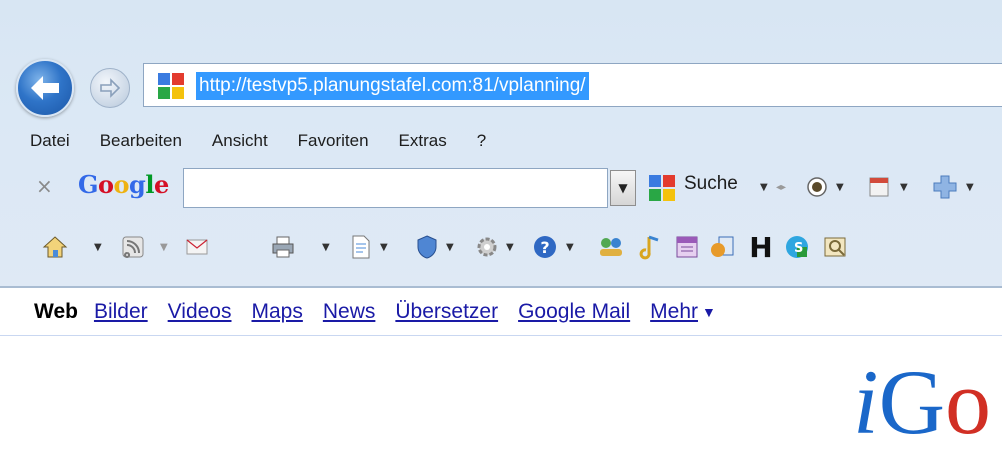 Image resolution: width=1002 pixels, height=452 pixels. What do you see at coordinates (161, 184) in the screenshot?
I see `logo-letter: e` at bounding box center [161, 184].